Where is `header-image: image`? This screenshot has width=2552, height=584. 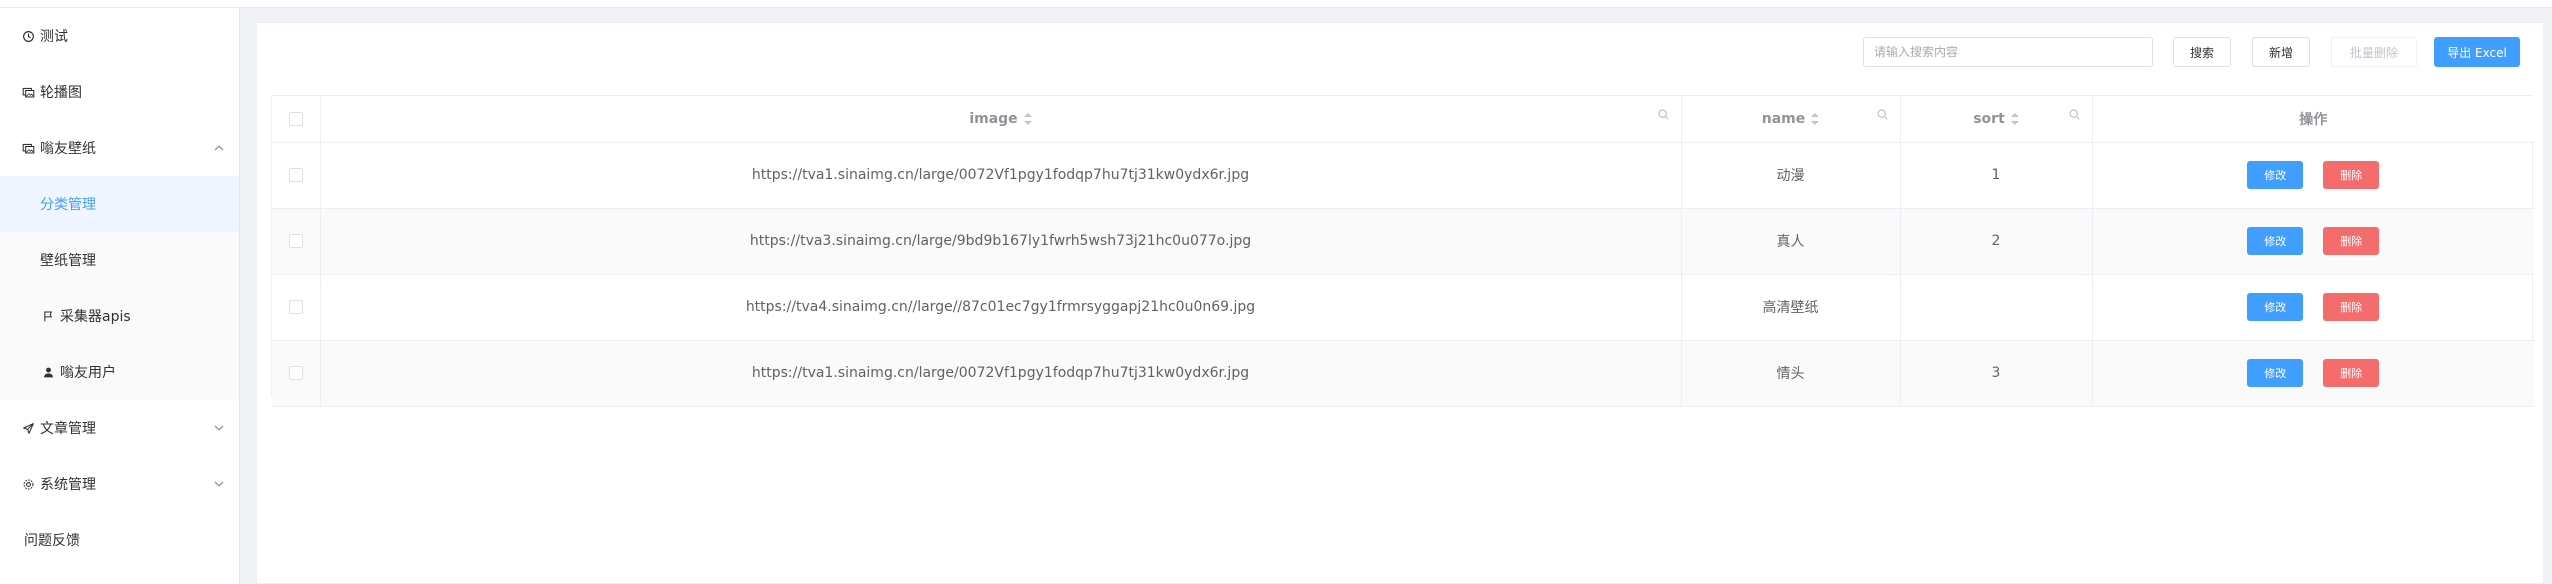
header-image: image is located at coordinates (1001, 119).